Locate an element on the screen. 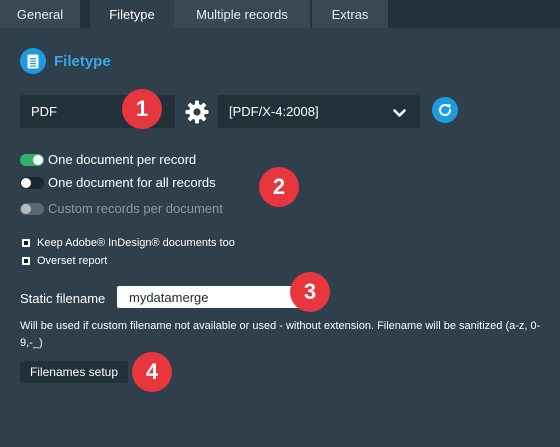 Image resolution: width=560 pixels, height=447 pixels. badge-number: 2 is located at coordinates (279, 186).